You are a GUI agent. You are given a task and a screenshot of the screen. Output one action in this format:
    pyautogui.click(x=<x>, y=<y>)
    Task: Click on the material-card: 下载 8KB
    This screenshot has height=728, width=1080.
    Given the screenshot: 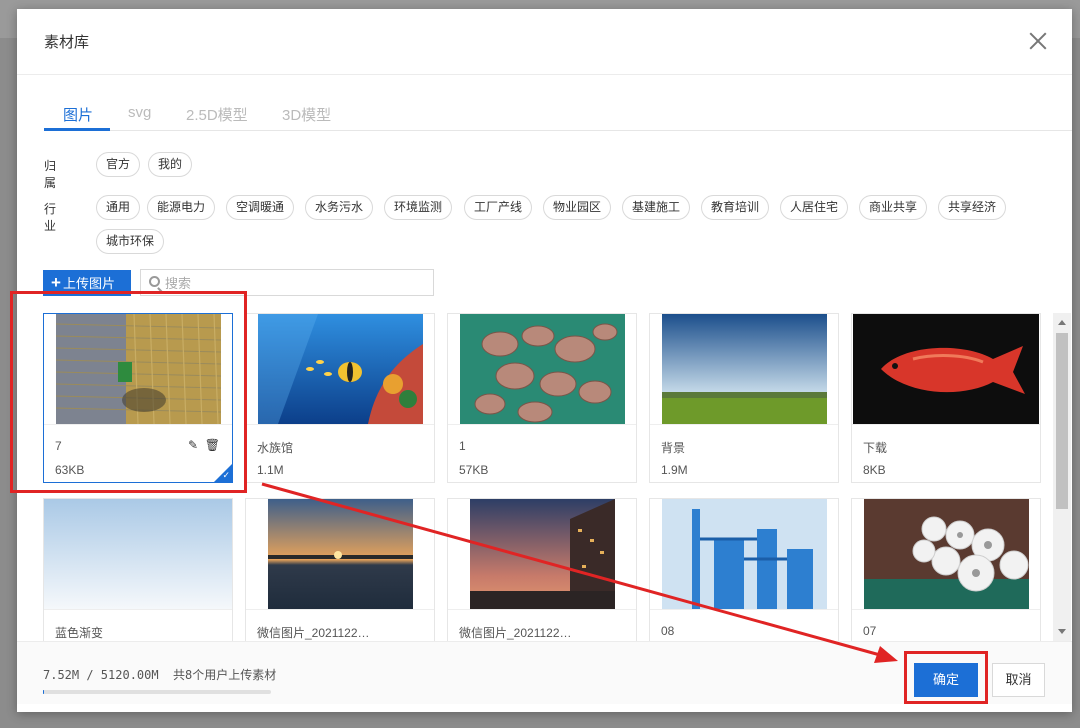 What is the action you would take?
    pyautogui.click(x=946, y=398)
    